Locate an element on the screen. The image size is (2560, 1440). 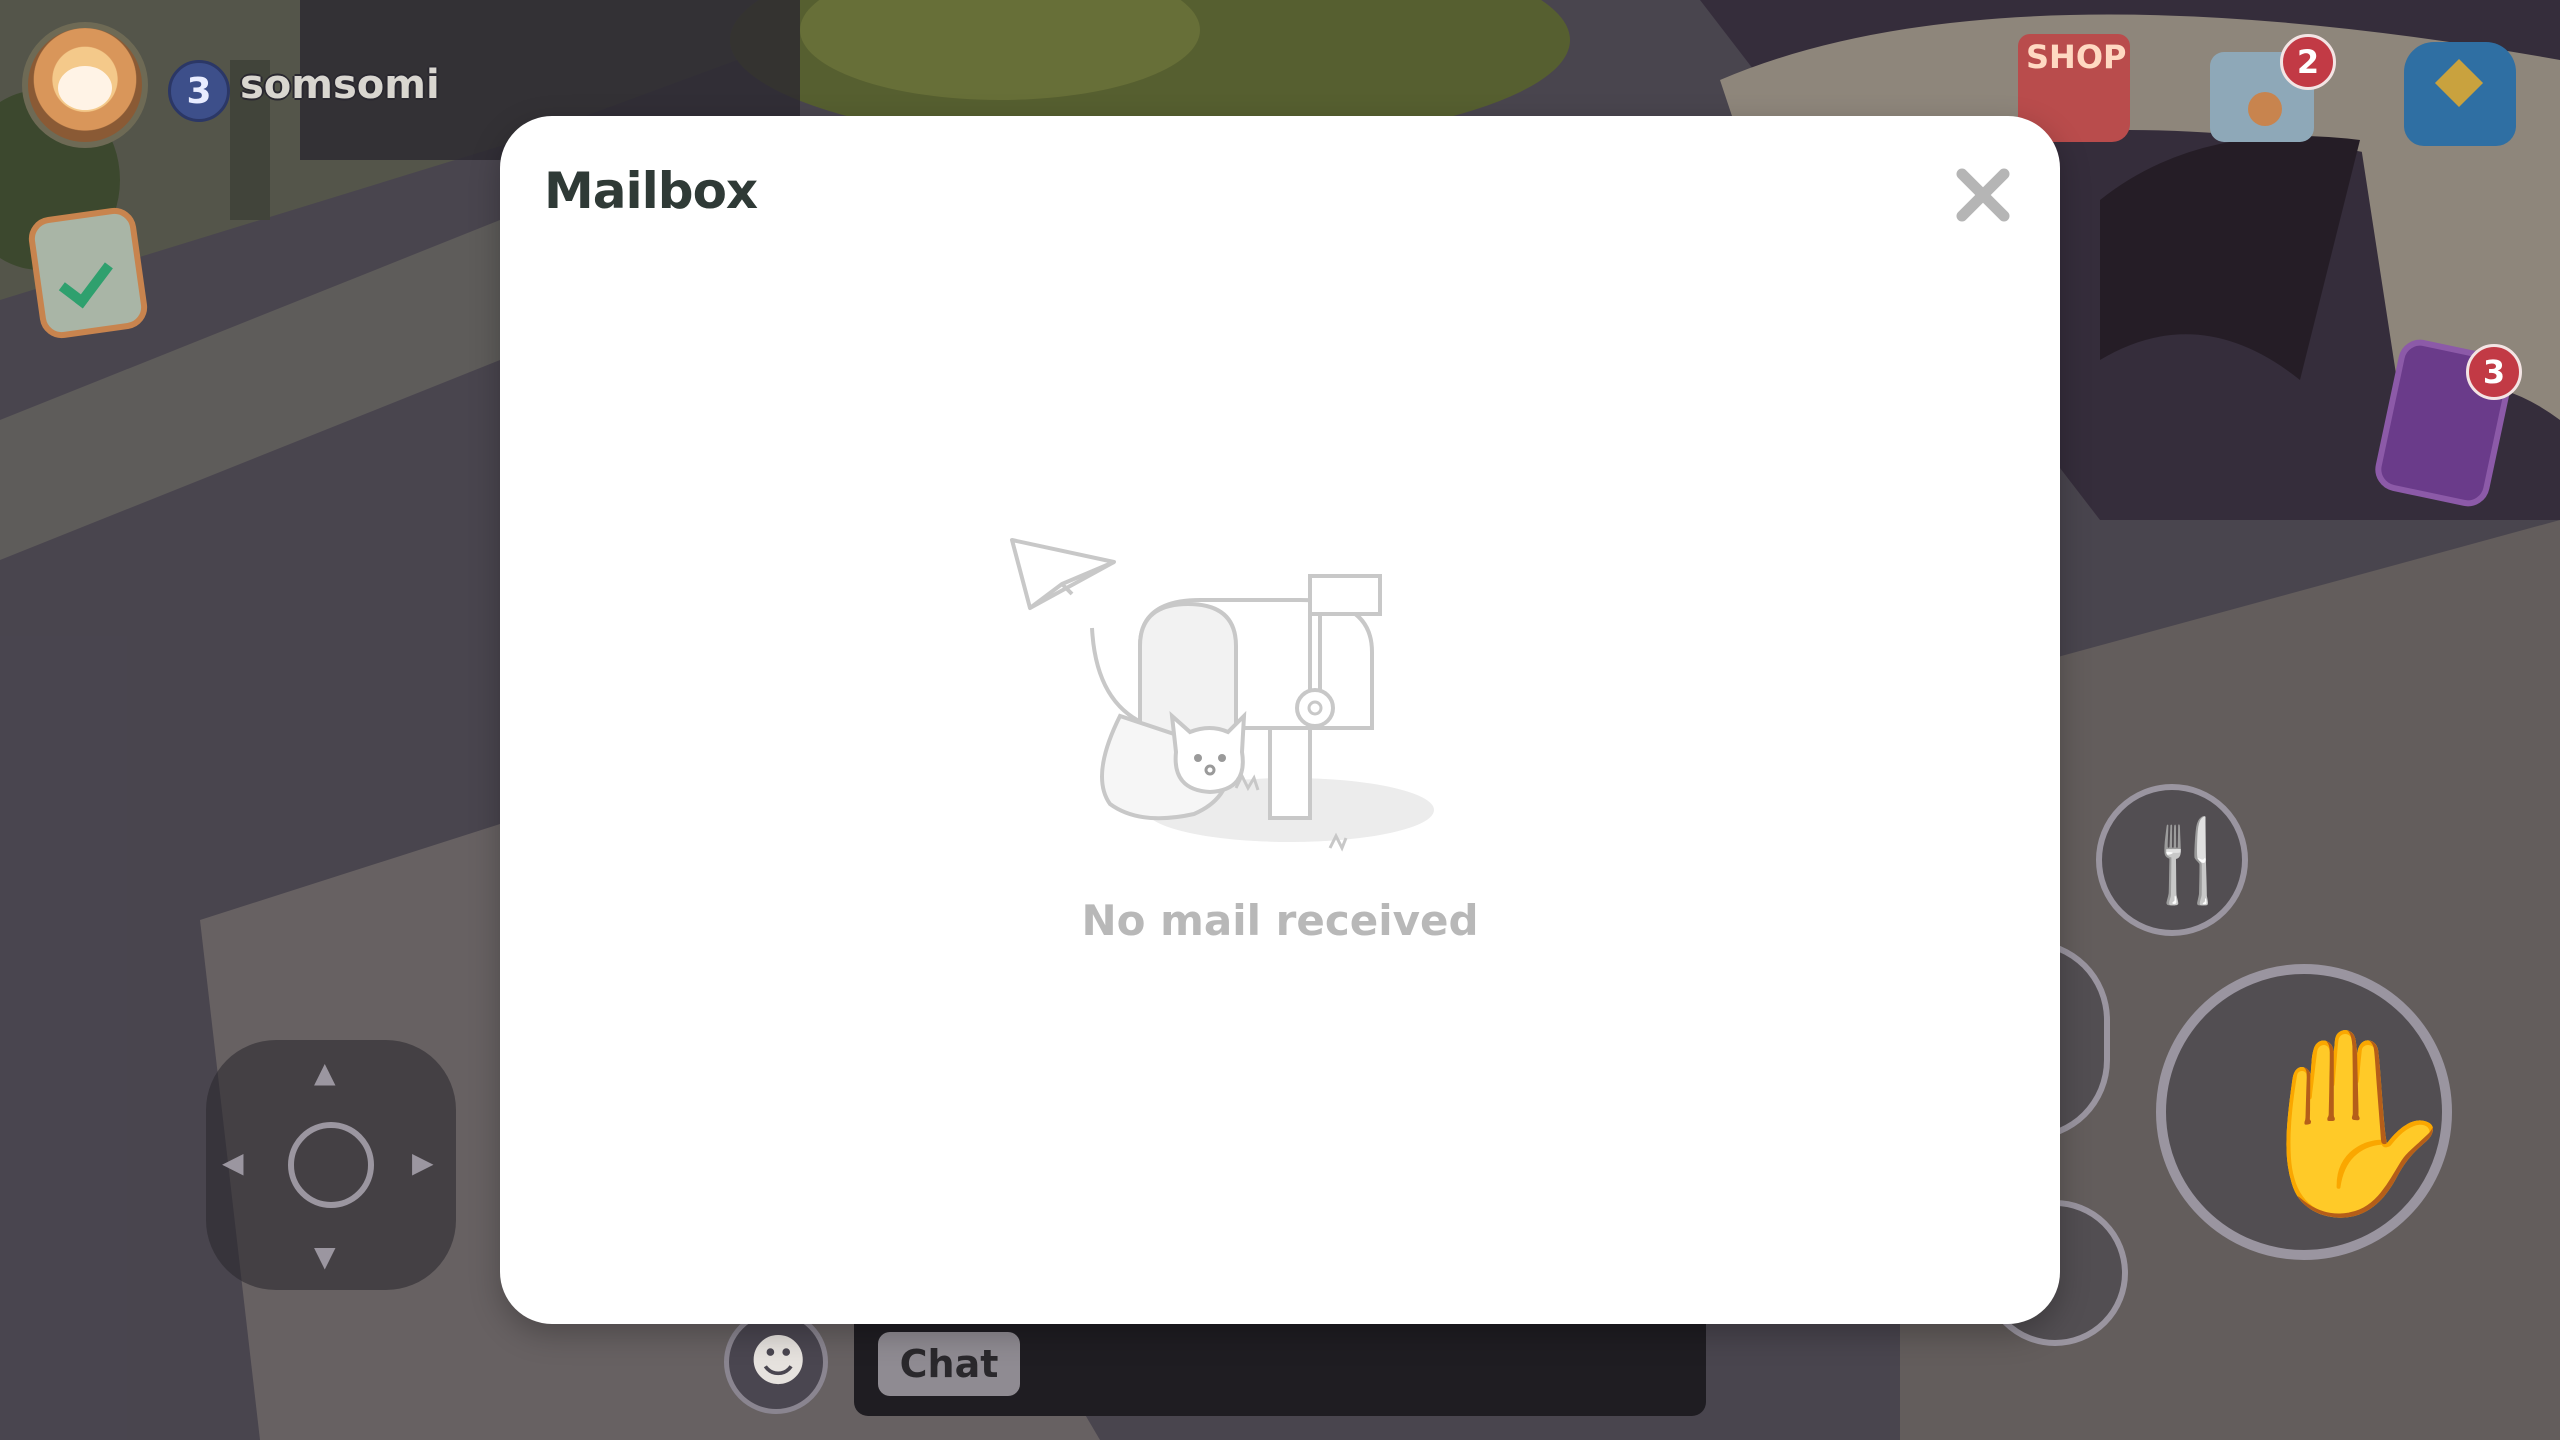
chat-button: Chat is located at coordinates (949, 1364).